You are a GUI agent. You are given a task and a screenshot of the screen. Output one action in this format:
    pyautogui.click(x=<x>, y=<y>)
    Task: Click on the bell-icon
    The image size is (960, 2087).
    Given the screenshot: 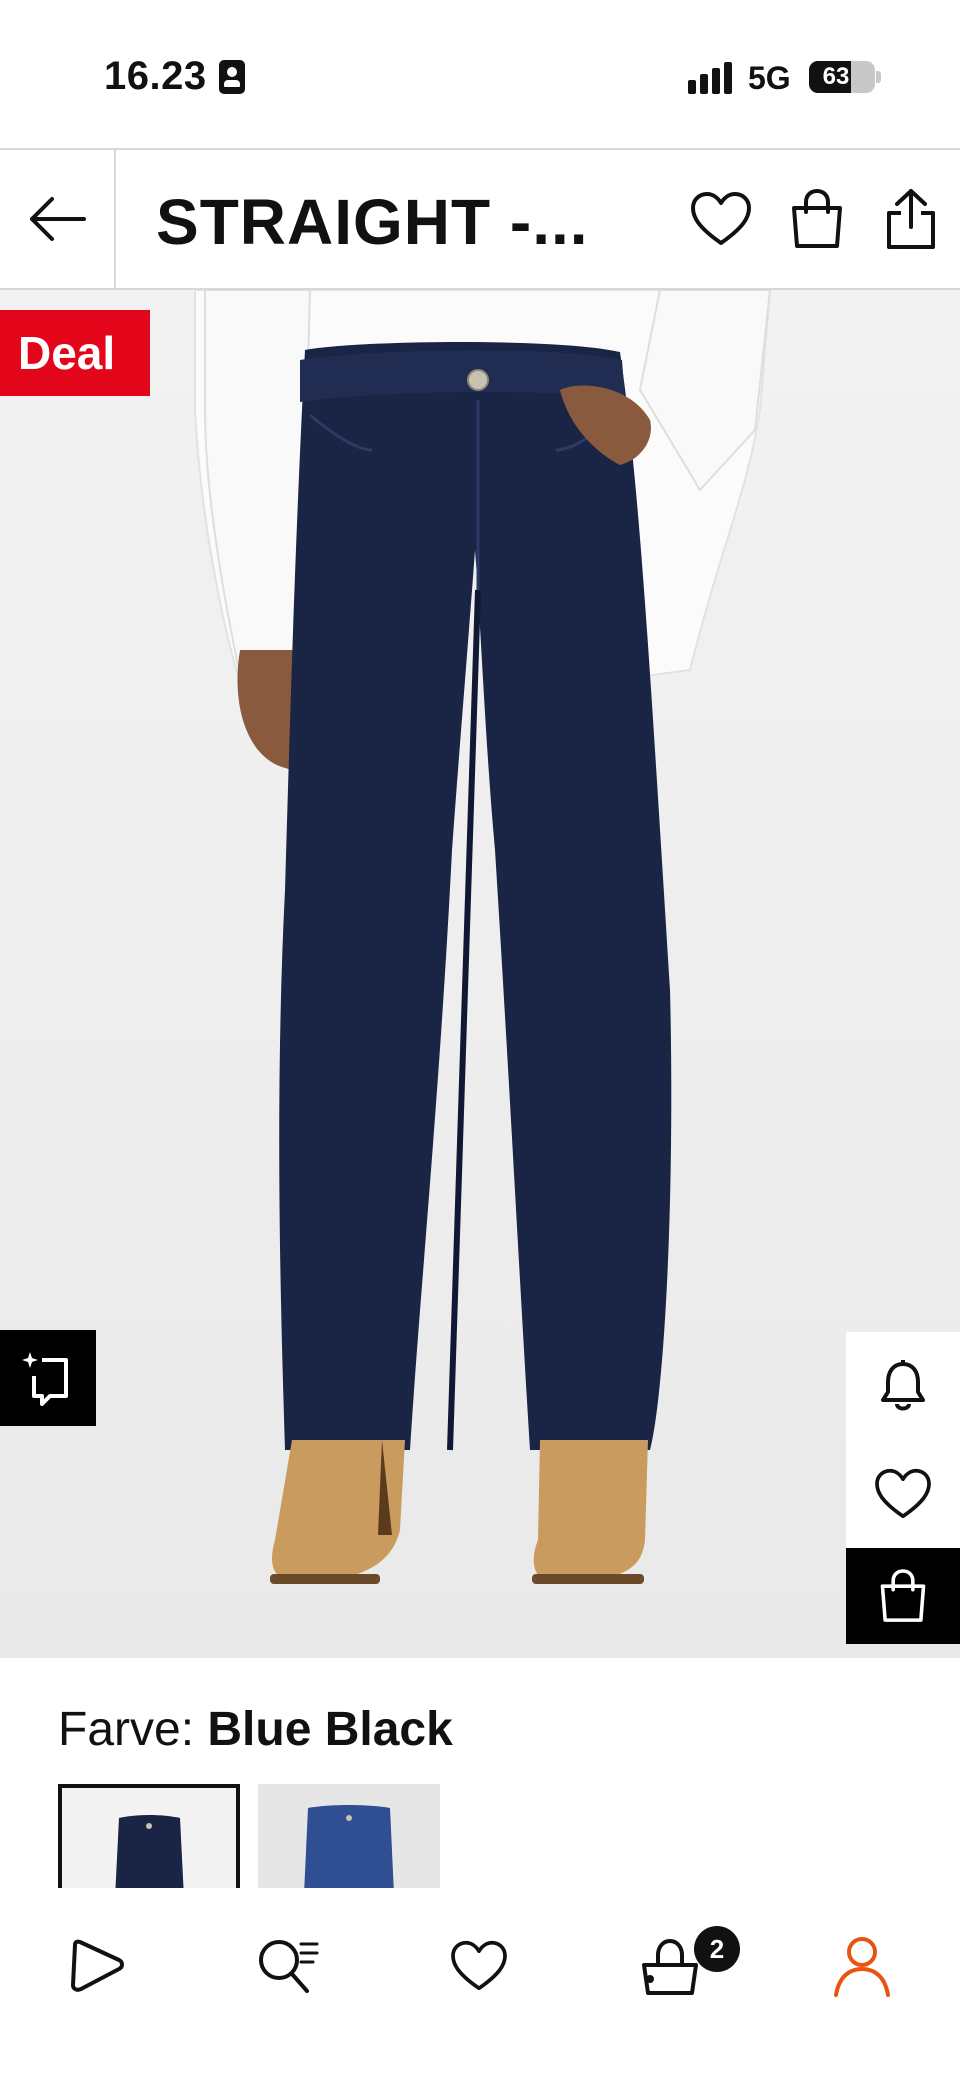 What is the action you would take?
    pyautogui.click(x=903, y=1385)
    